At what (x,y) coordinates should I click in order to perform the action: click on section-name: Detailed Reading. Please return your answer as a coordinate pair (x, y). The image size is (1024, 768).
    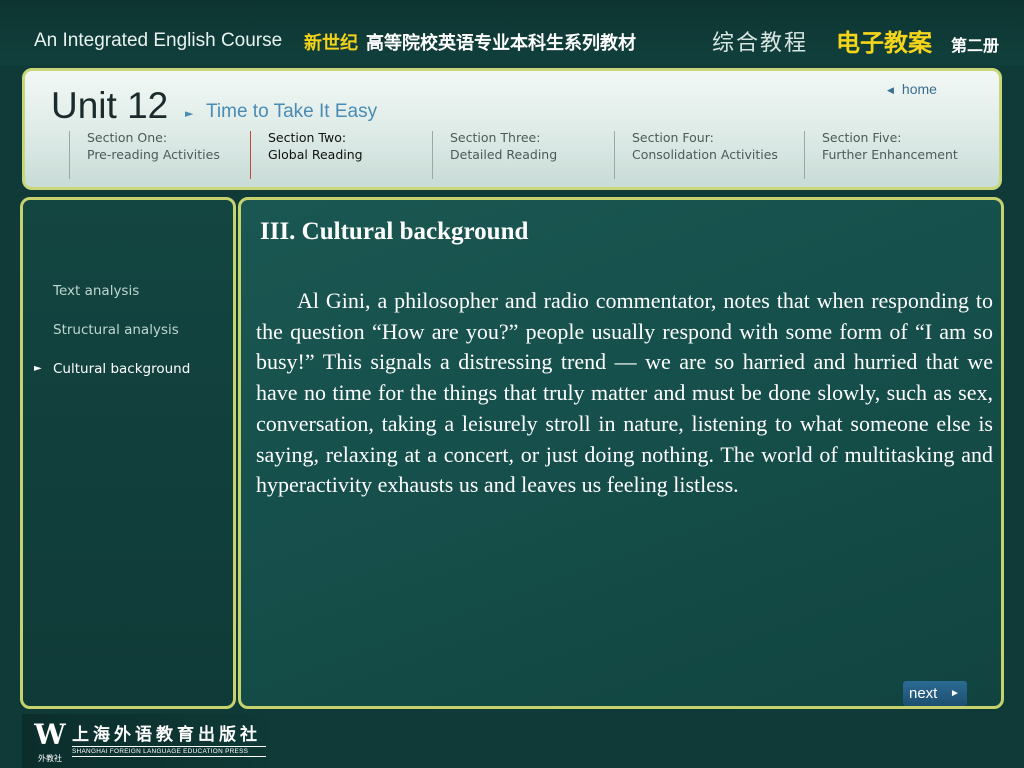
    Looking at the image, I should click on (504, 154).